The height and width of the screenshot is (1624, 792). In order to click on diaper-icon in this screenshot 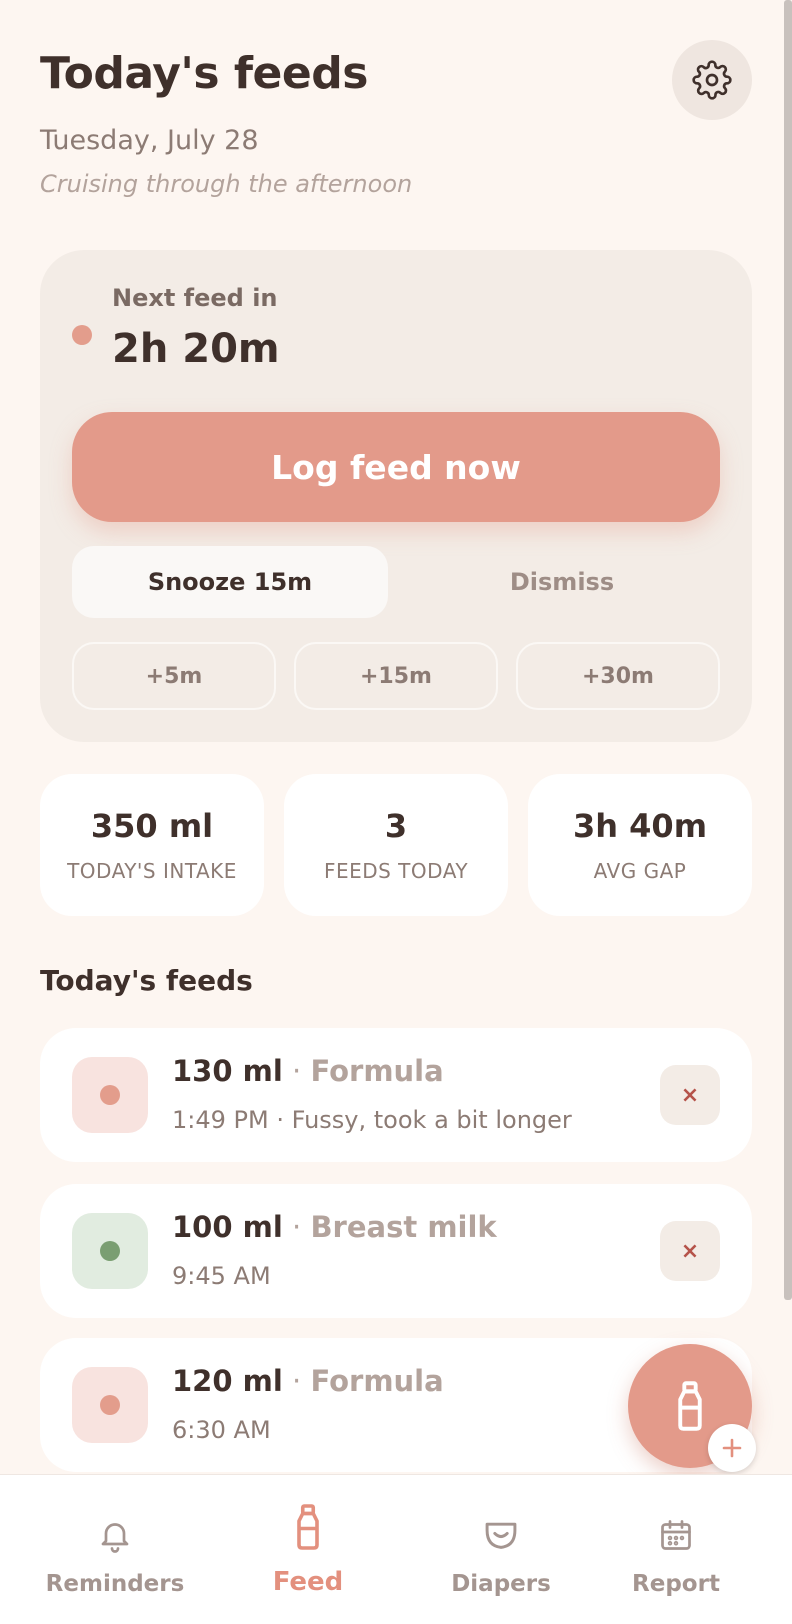, I will do `click(501, 1535)`.